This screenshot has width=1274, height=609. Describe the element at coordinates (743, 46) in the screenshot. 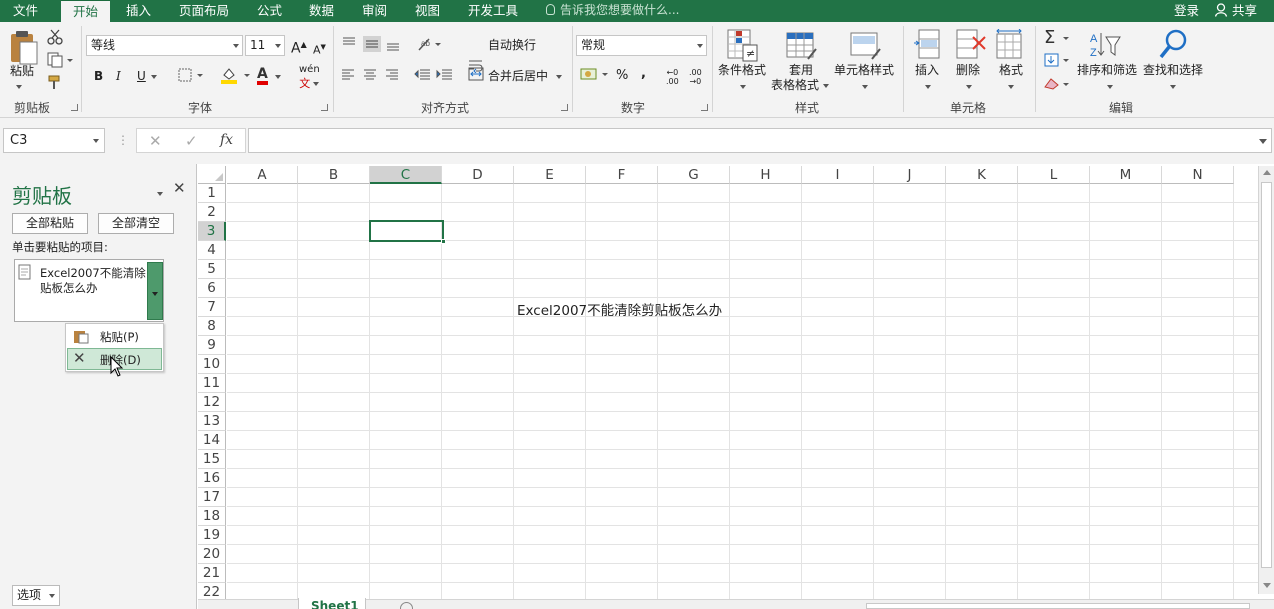

I see `conditional-format-icon: ≠` at that location.